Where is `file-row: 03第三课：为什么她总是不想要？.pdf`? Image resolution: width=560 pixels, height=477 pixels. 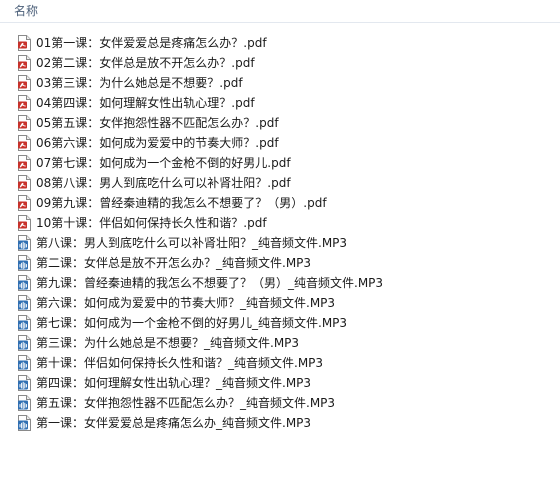 file-row: 03第三课：为什么她总是不想要？.pdf is located at coordinates (280, 83).